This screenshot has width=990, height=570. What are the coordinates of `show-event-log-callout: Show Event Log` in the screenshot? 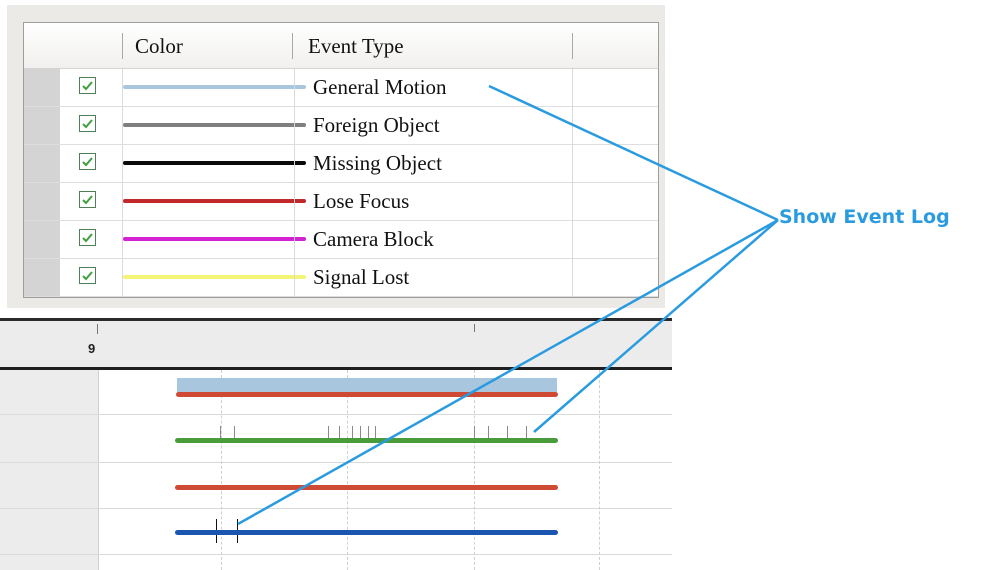 It's located at (864, 217).